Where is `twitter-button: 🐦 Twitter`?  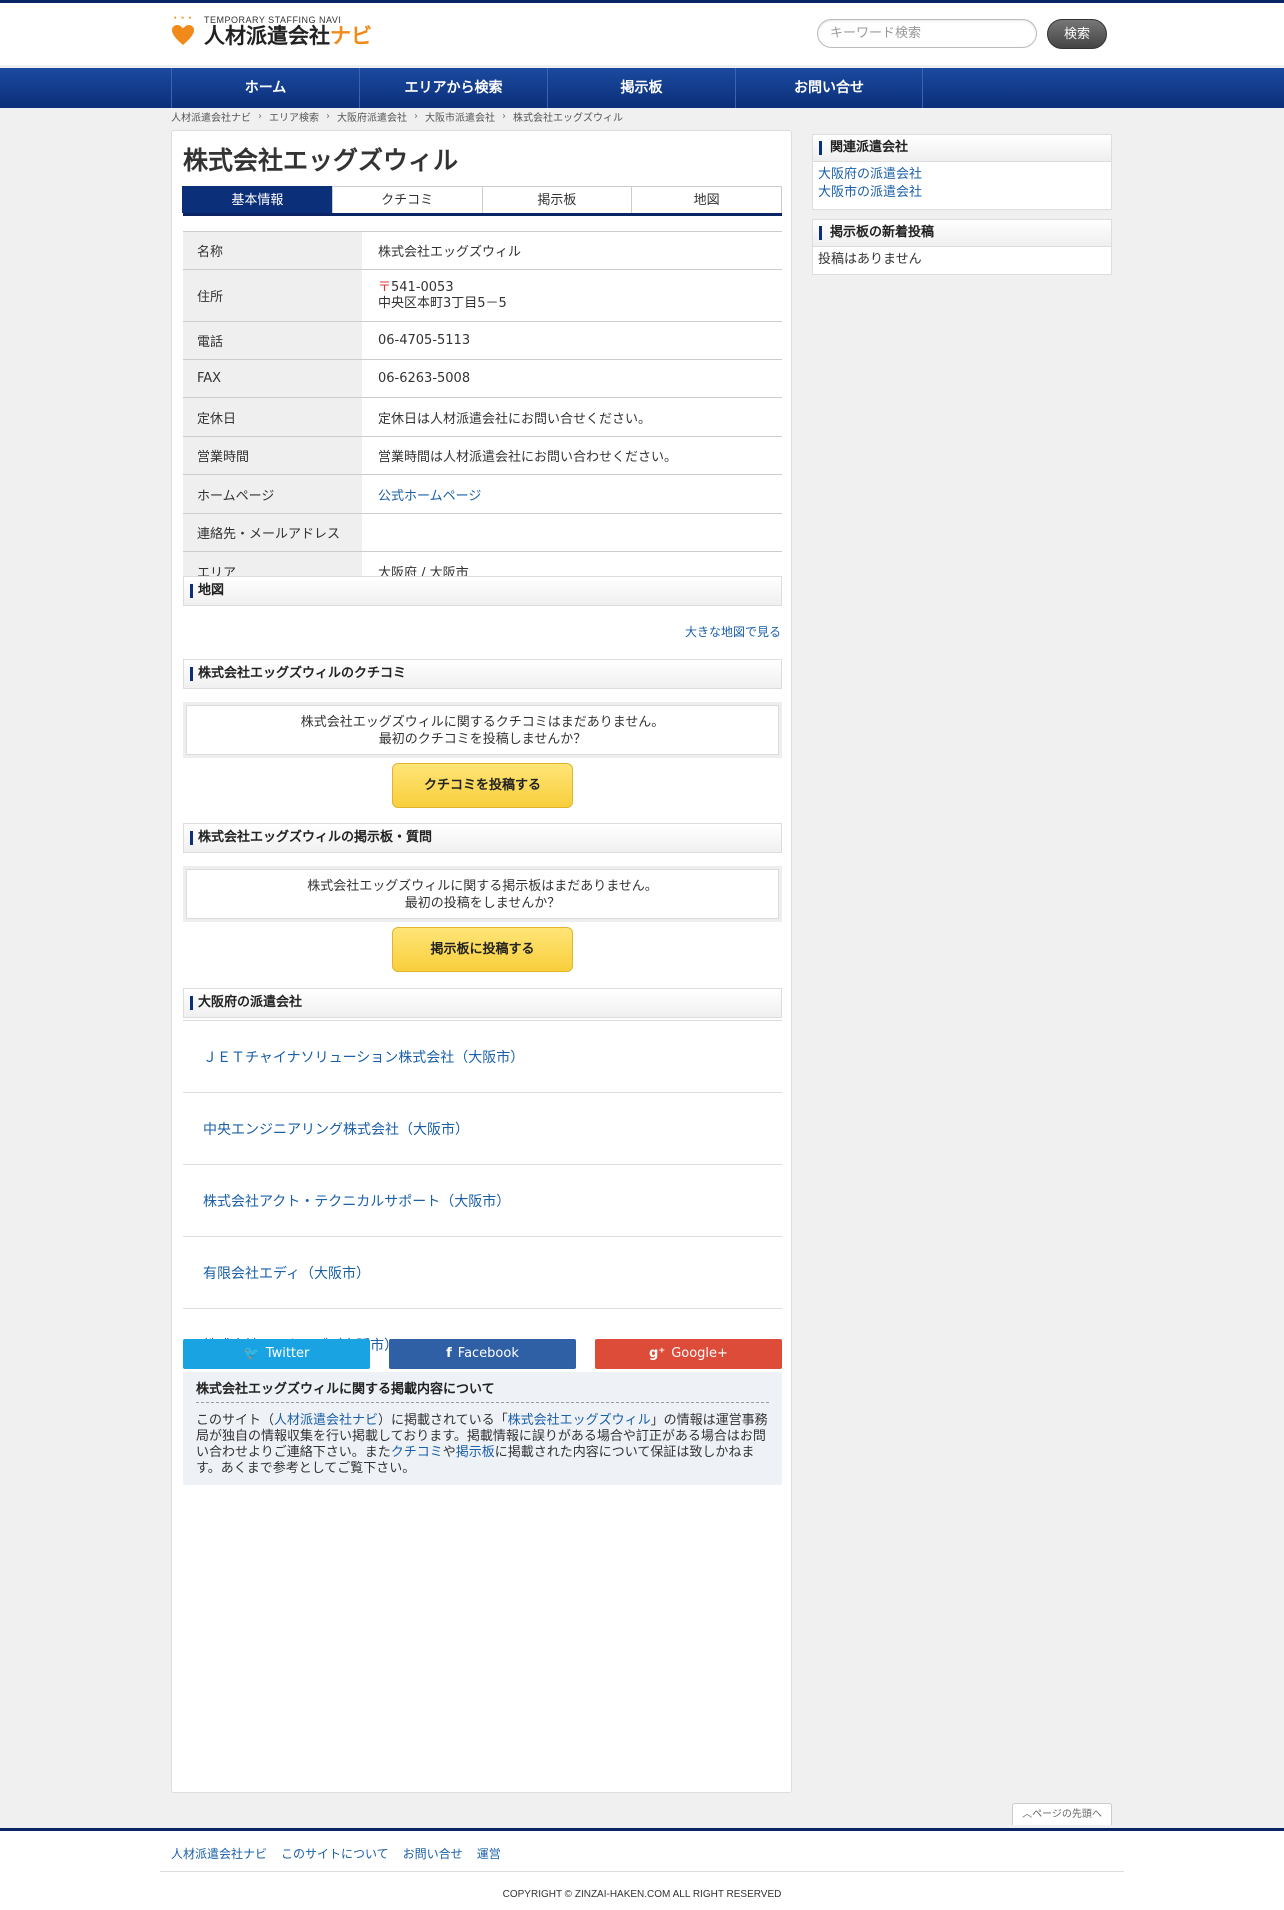
twitter-button: 🐦 Twitter is located at coordinates (276, 1354).